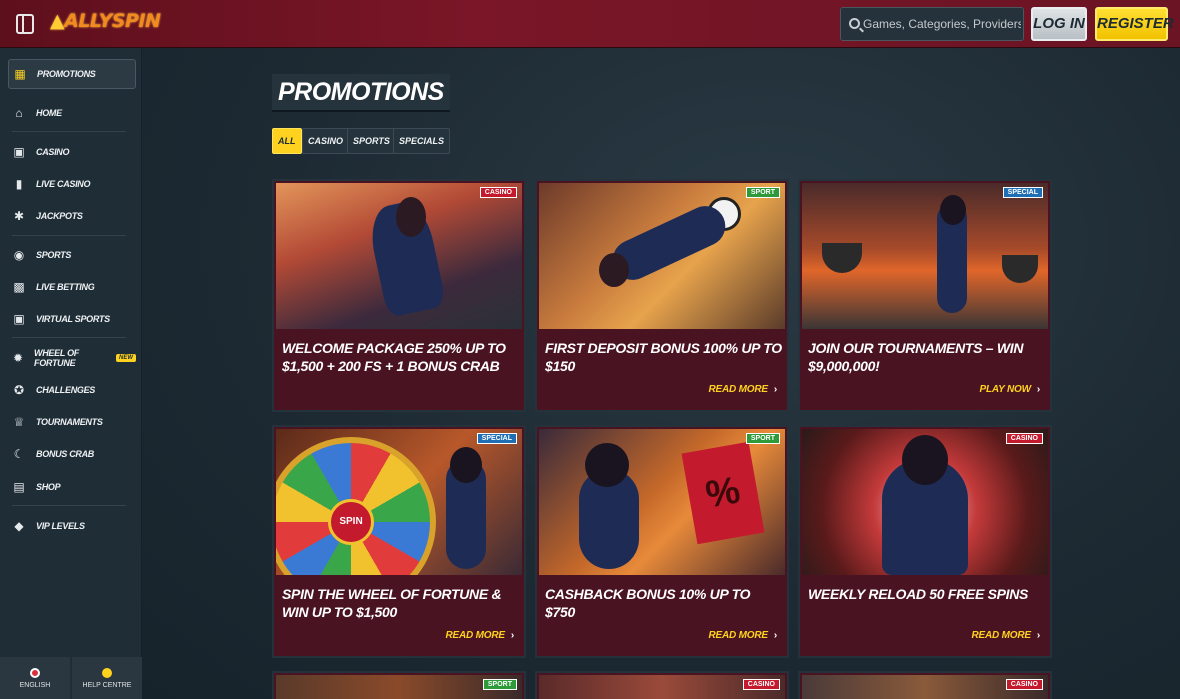 The image size is (1180, 699). I want to click on promo-title: FIRST DEPOSIT BONUS 100% UP TO $150, so click(663, 357).